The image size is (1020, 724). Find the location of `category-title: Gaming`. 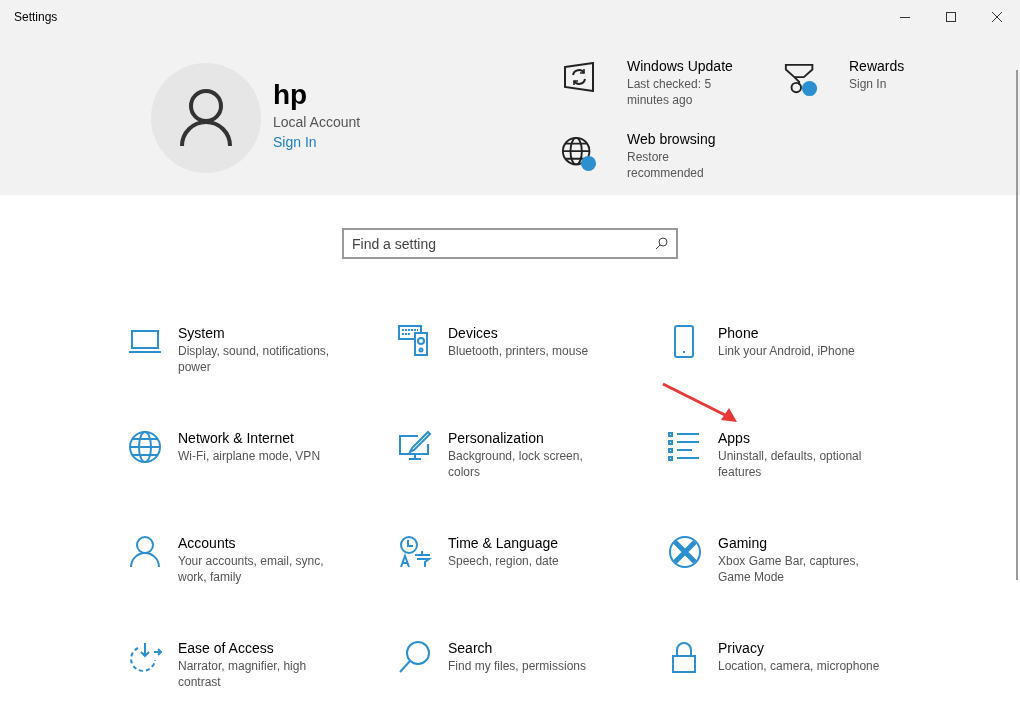

category-title: Gaming is located at coordinates (800, 543).